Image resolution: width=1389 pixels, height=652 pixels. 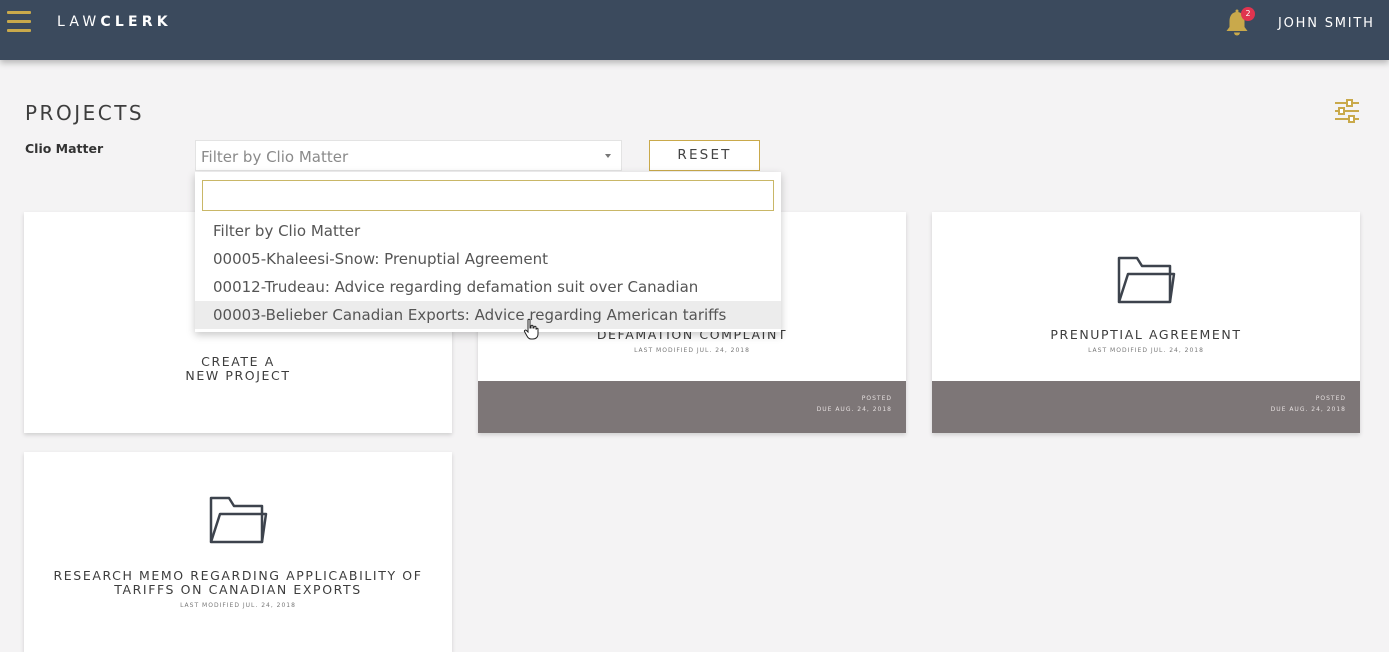 I want to click on notification-badge: 2, so click(x=1248, y=14).